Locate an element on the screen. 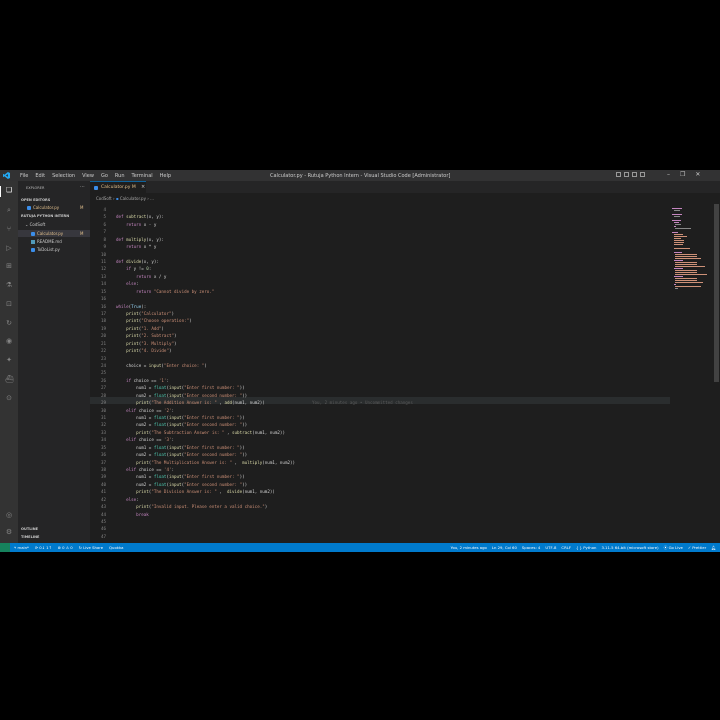 The width and height of the screenshot is (720, 720). live-share-icon: ↻ is located at coordinates (9, 323).